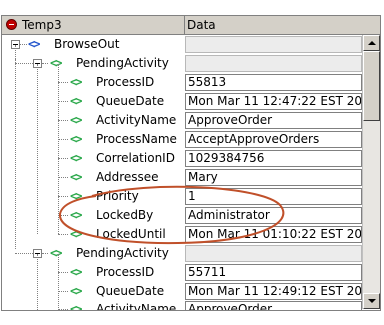 This screenshot has height=325, width=384. Describe the element at coordinates (182, 139) in the screenshot. I see `tree-row-processname: <> ProcessName AcceptApproveOrders` at that location.